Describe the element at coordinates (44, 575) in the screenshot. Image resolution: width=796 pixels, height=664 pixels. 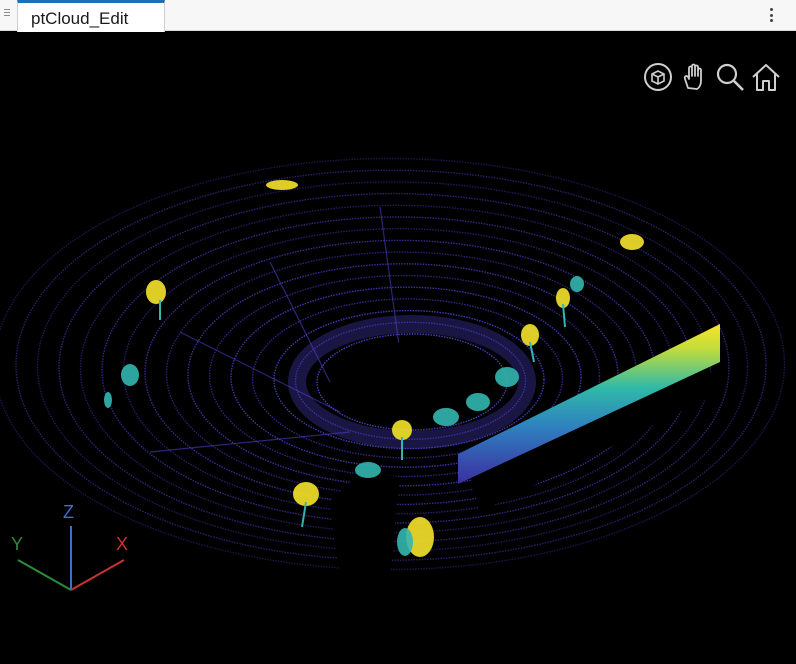
I see `y-axis-line` at that location.